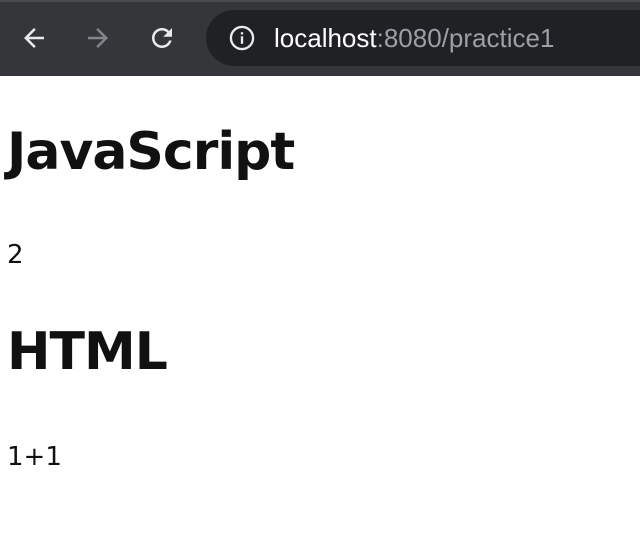 The image size is (640, 538). I want to click on back-arrow-icon, so click(34, 38).